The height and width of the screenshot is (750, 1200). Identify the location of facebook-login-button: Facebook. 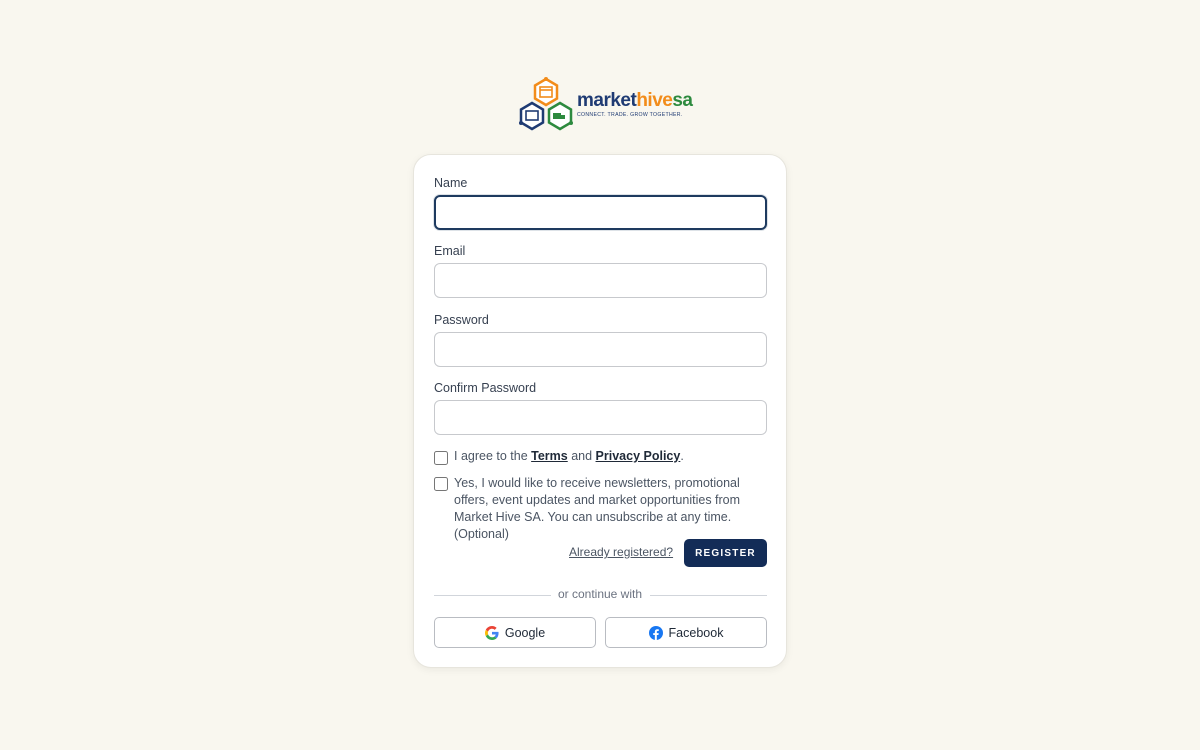
(686, 632).